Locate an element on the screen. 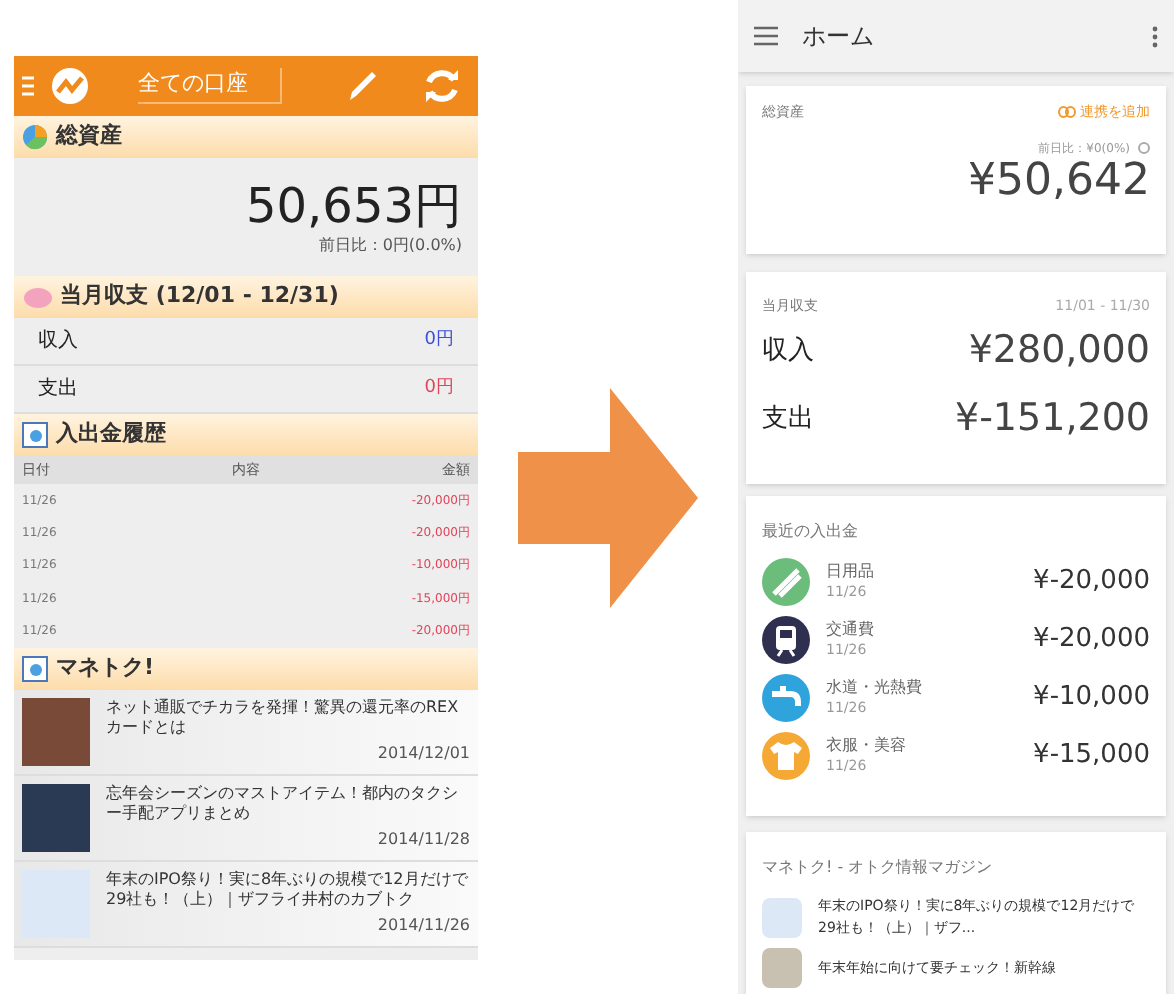 Image resolution: width=1174 pixels, height=994 pixels. more-icon is located at coordinates (1155, 36).